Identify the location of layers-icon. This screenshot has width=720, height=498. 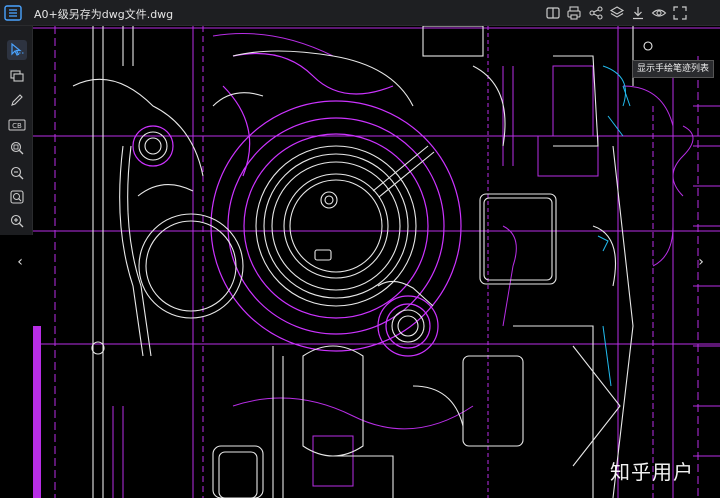
(617, 13).